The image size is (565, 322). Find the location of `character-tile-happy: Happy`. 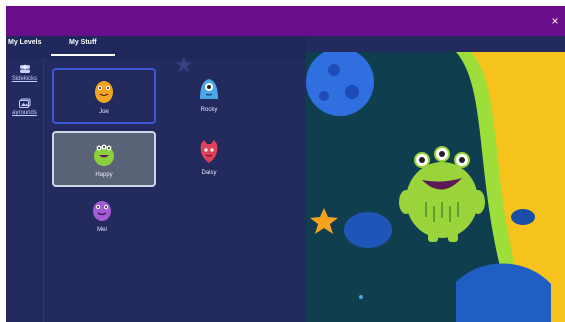

character-tile-happy: Happy is located at coordinates (104, 159).